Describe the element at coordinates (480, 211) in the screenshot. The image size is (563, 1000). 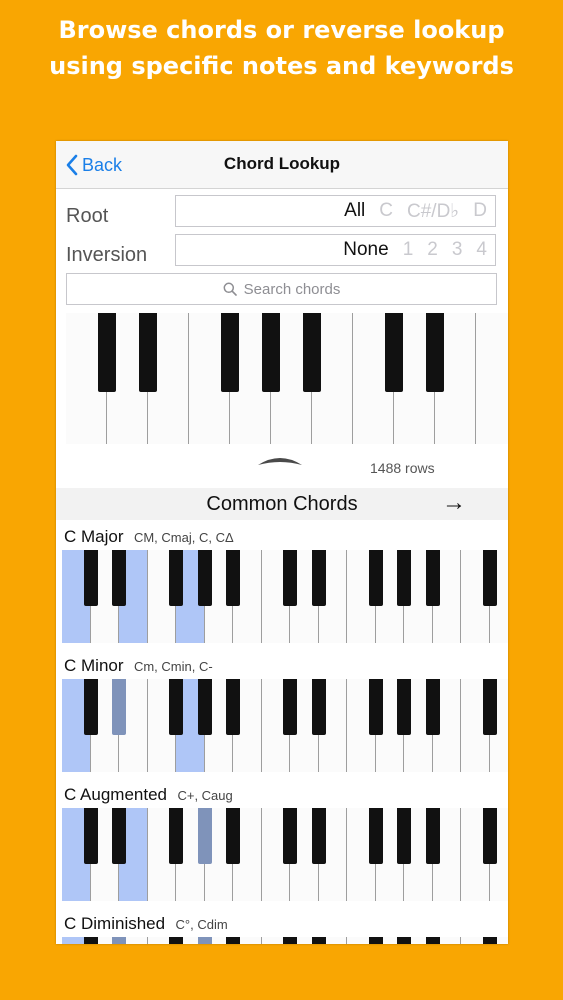
I see `root-option: D` at that location.